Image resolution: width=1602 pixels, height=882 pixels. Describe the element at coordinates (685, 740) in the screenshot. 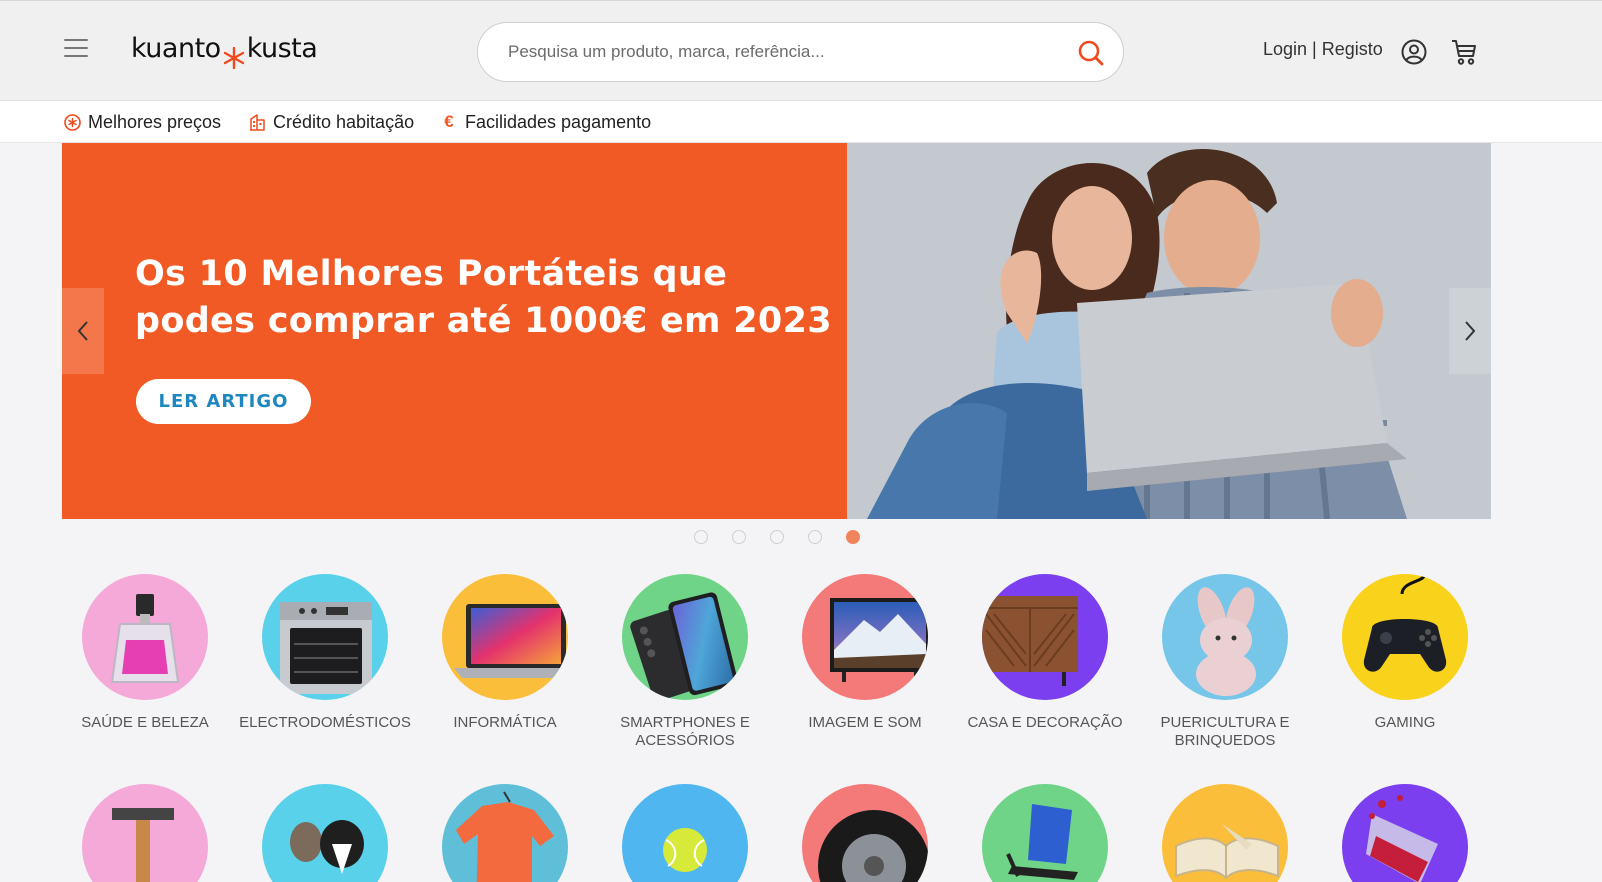

I see `category-label-line2: ACESSÓRIOS` at that location.